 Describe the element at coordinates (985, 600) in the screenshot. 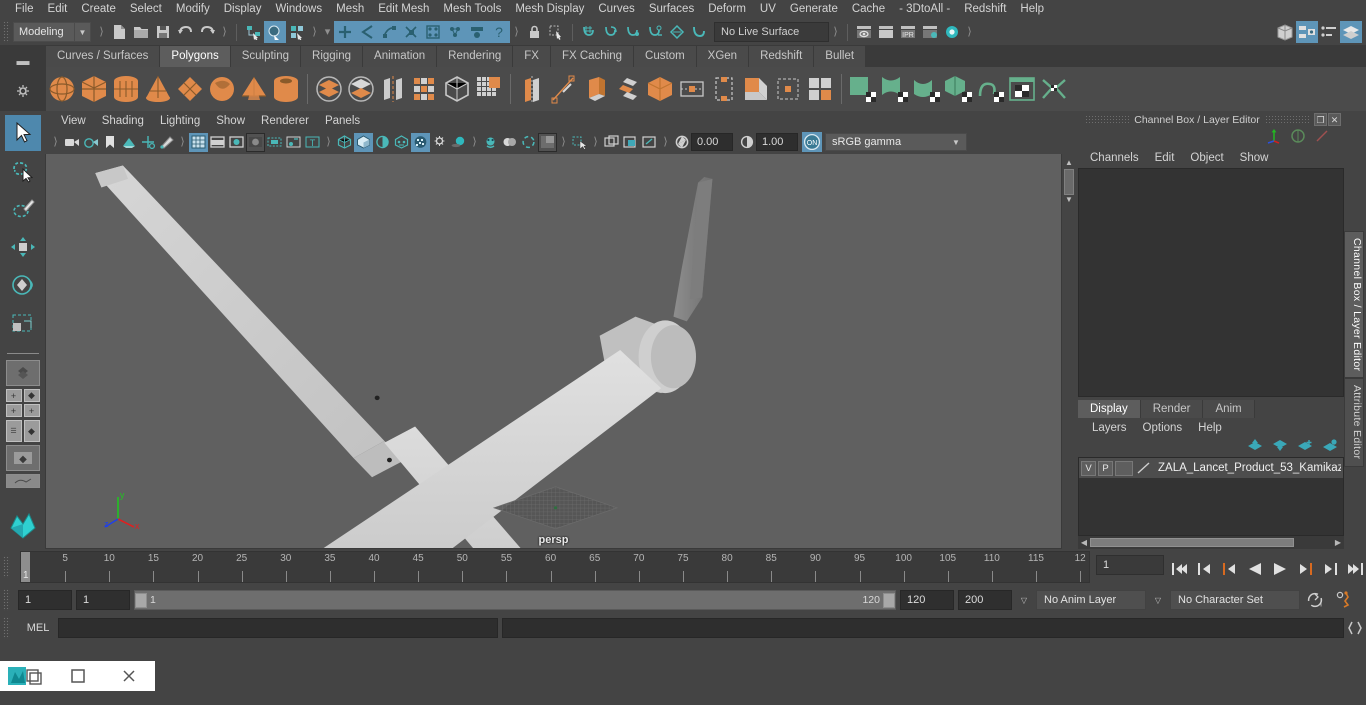

I see `animation-end-field: 200` at that location.